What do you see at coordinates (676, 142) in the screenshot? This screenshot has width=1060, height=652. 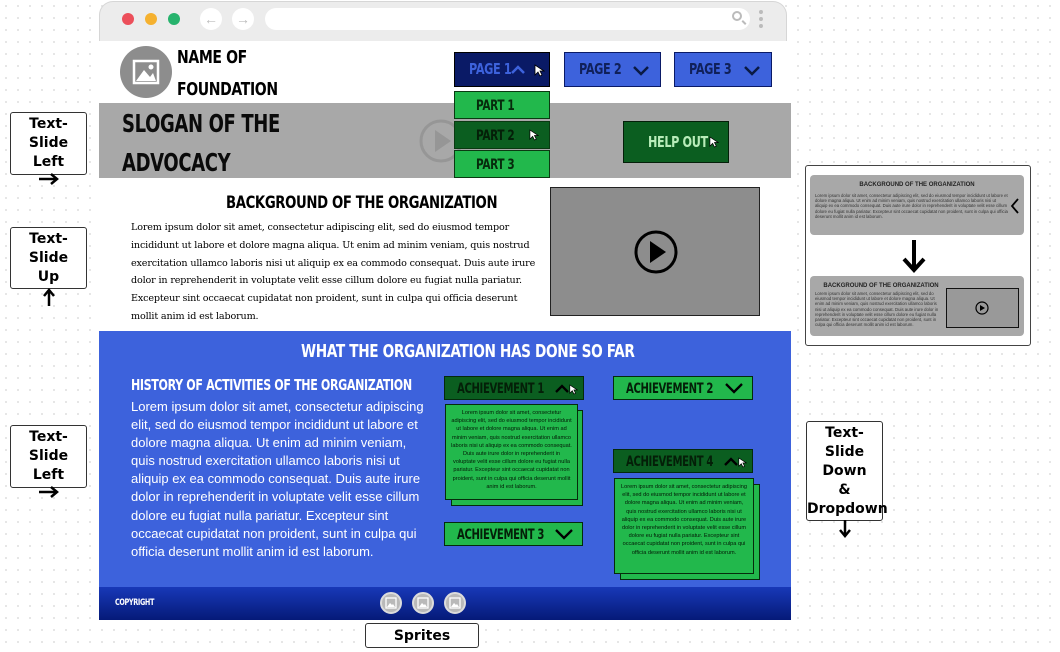 I see `help-out-button: HELP OUT` at bounding box center [676, 142].